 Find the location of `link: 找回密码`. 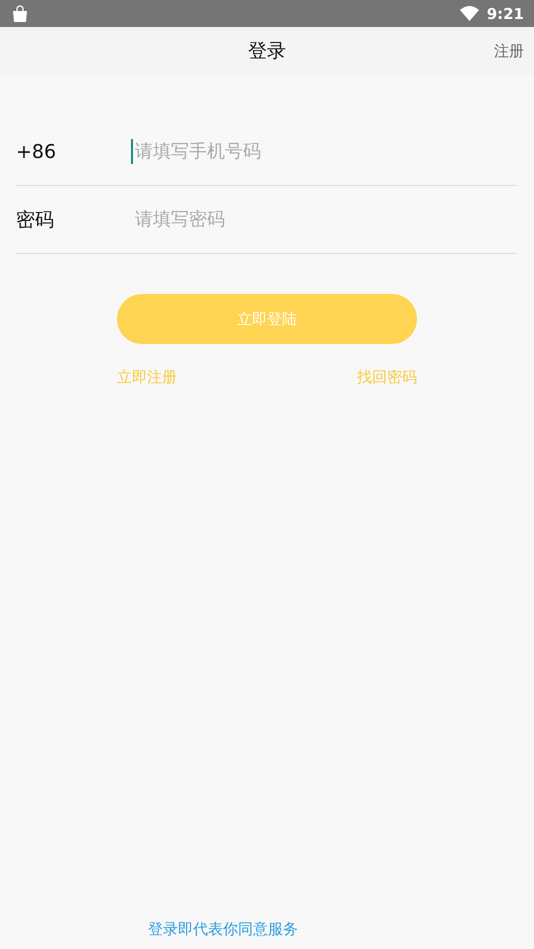

link: 找回密码 is located at coordinates (387, 377).